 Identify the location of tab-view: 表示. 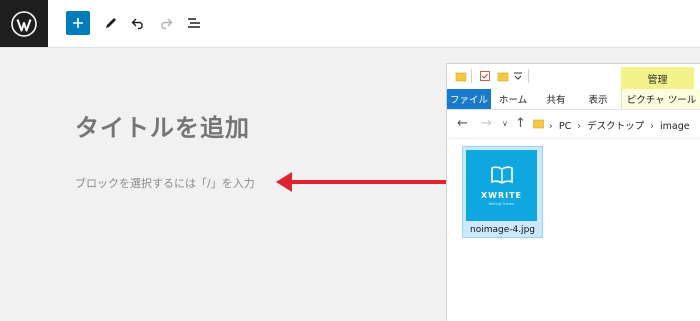
(598, 99).